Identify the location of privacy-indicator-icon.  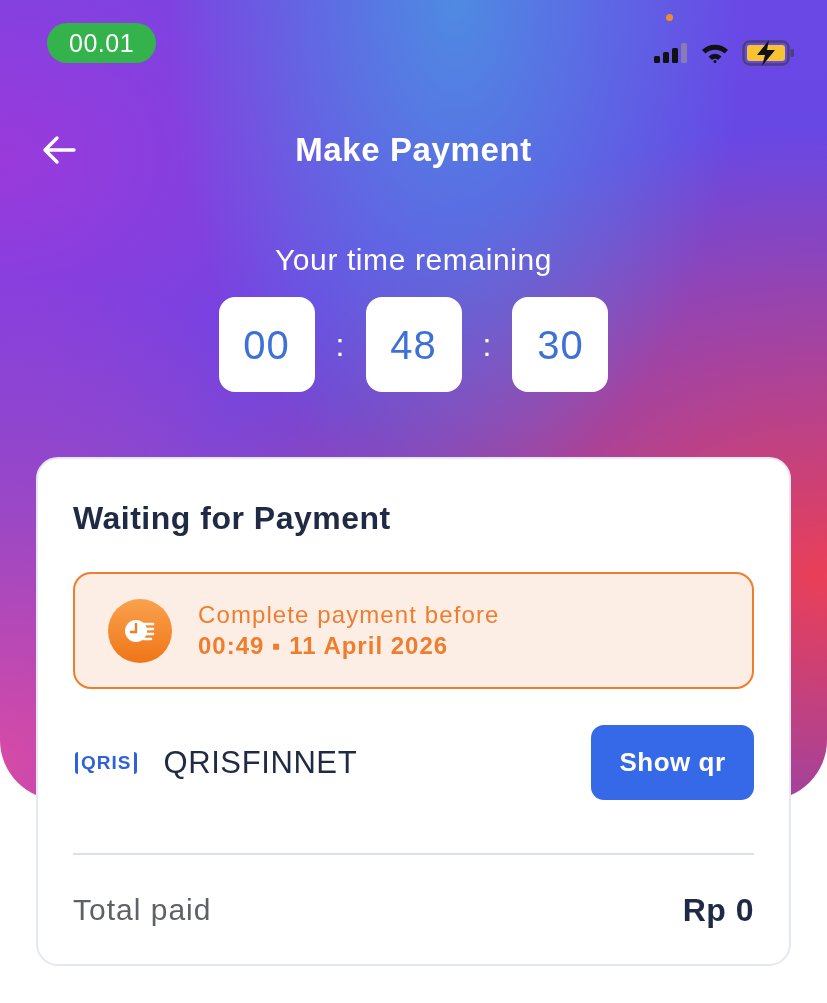
(669, 17).